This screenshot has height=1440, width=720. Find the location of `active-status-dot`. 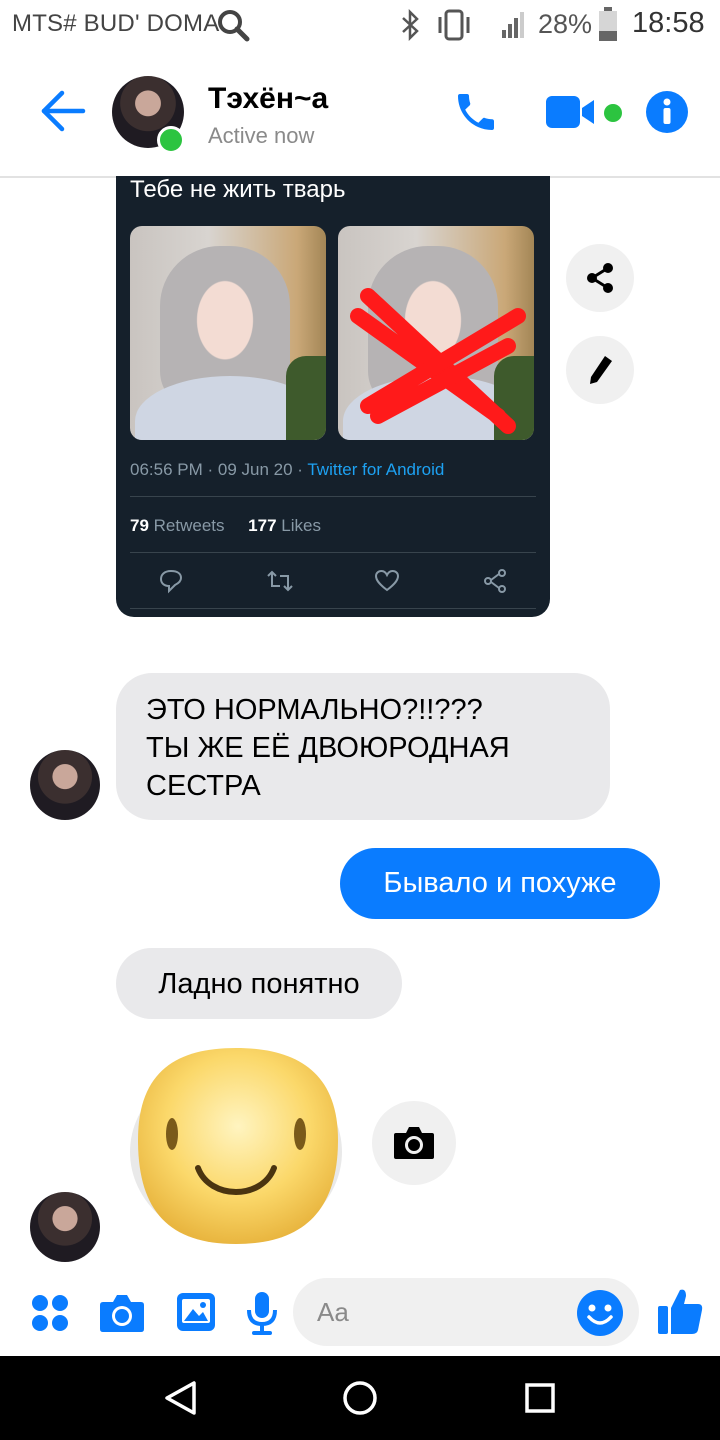

active-status-dot is located at coordinates (171, 140).